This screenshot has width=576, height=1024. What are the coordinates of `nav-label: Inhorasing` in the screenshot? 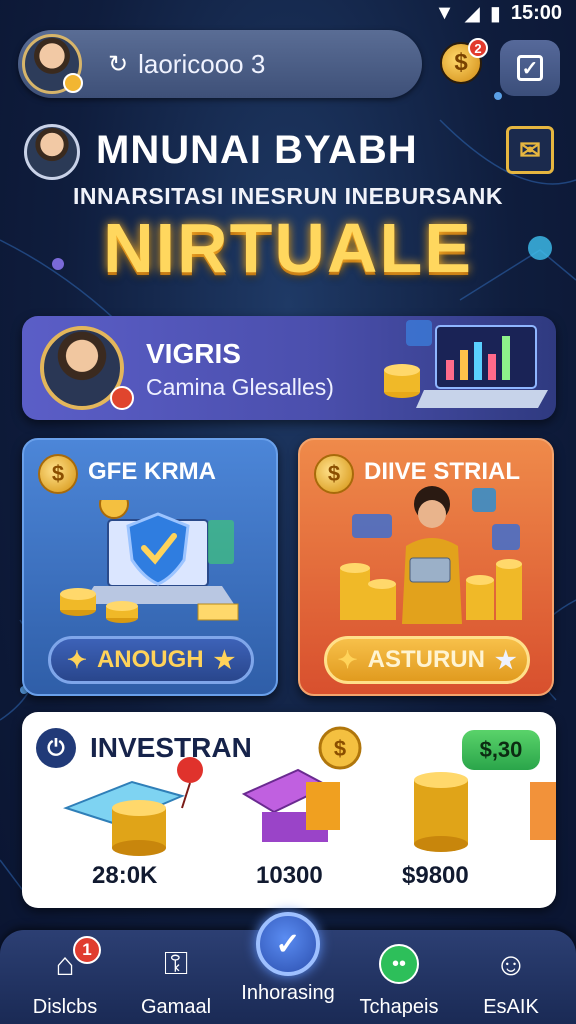 It's located at (288, 993).